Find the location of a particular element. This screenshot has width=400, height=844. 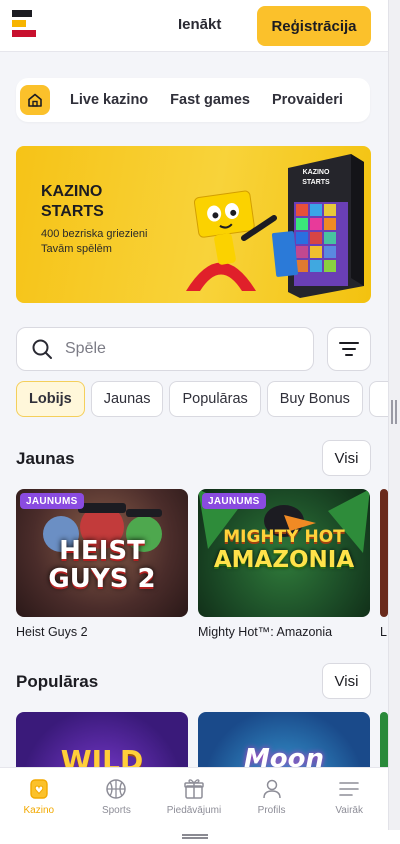

top-header: Ienākt Reģistrācija is located at coordinates (194, 26).